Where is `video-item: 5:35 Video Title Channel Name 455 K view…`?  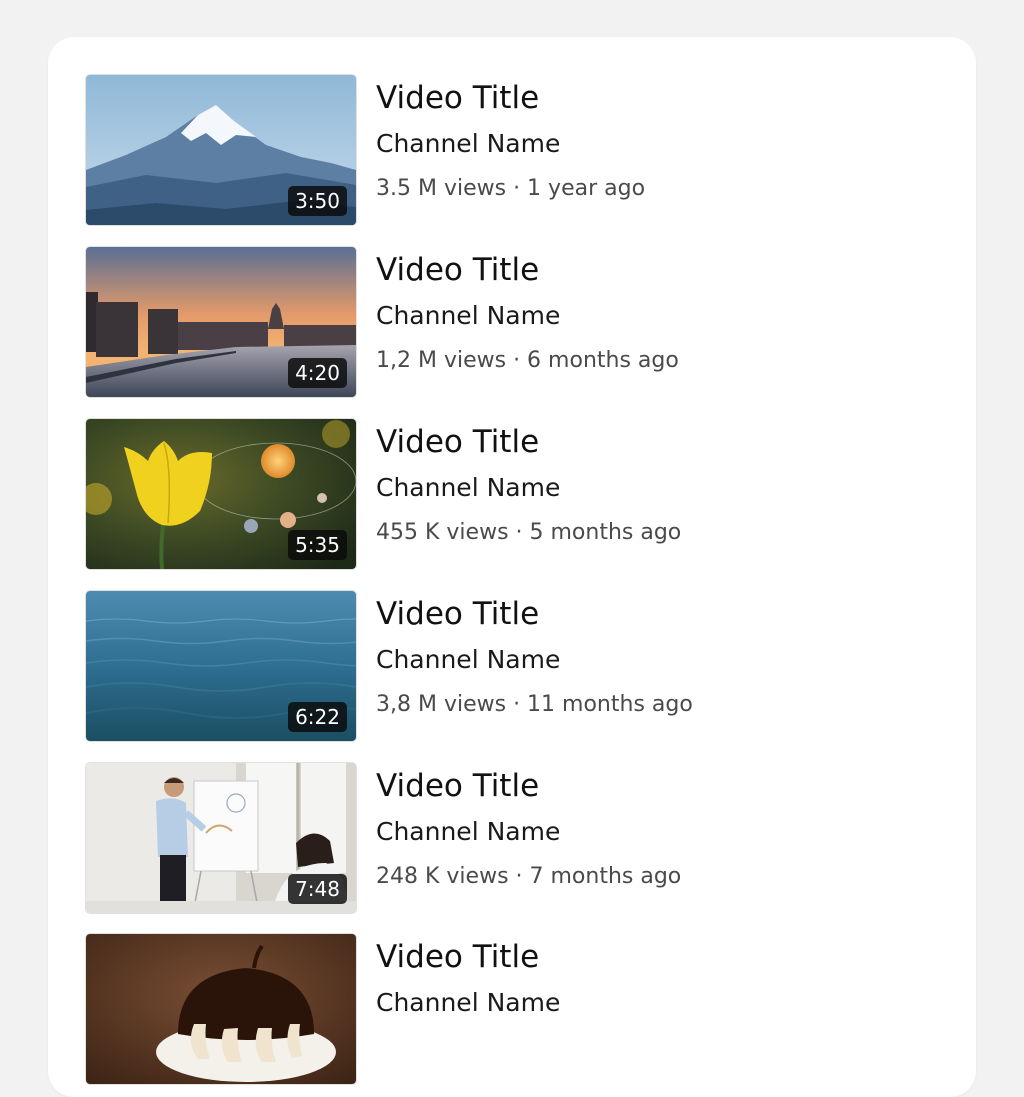 video-item: 5:35 Video Title Channel Name 455 K view… is located at coordinates (516, 495).